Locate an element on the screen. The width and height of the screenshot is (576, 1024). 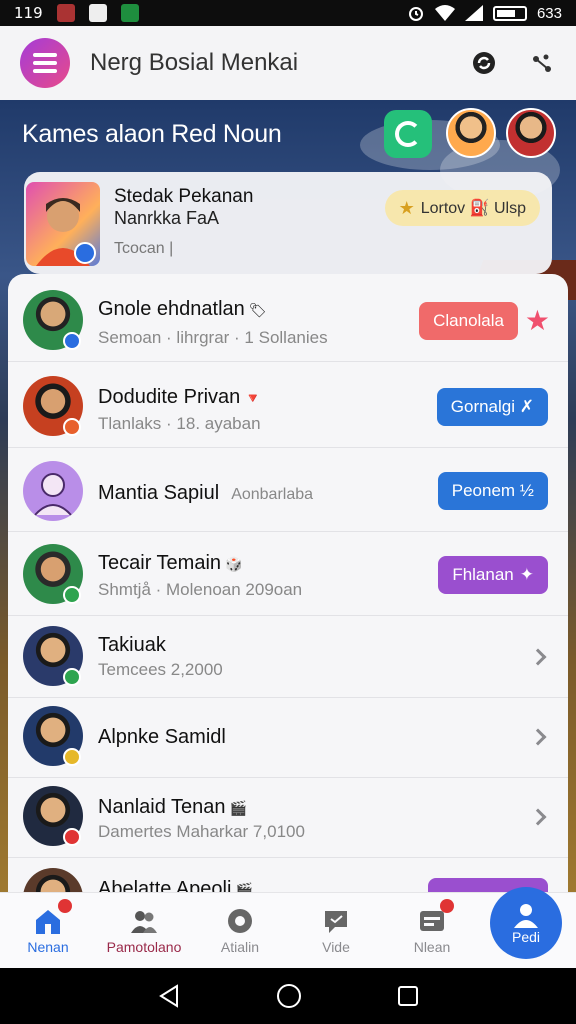
hero-title: Kames alaon Red Noun is located at coordinates (152, 134).